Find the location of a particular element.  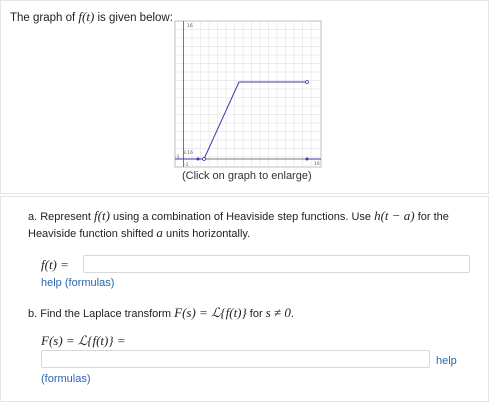

f-t-label: f(t) = is located at coordinates (55, 264).